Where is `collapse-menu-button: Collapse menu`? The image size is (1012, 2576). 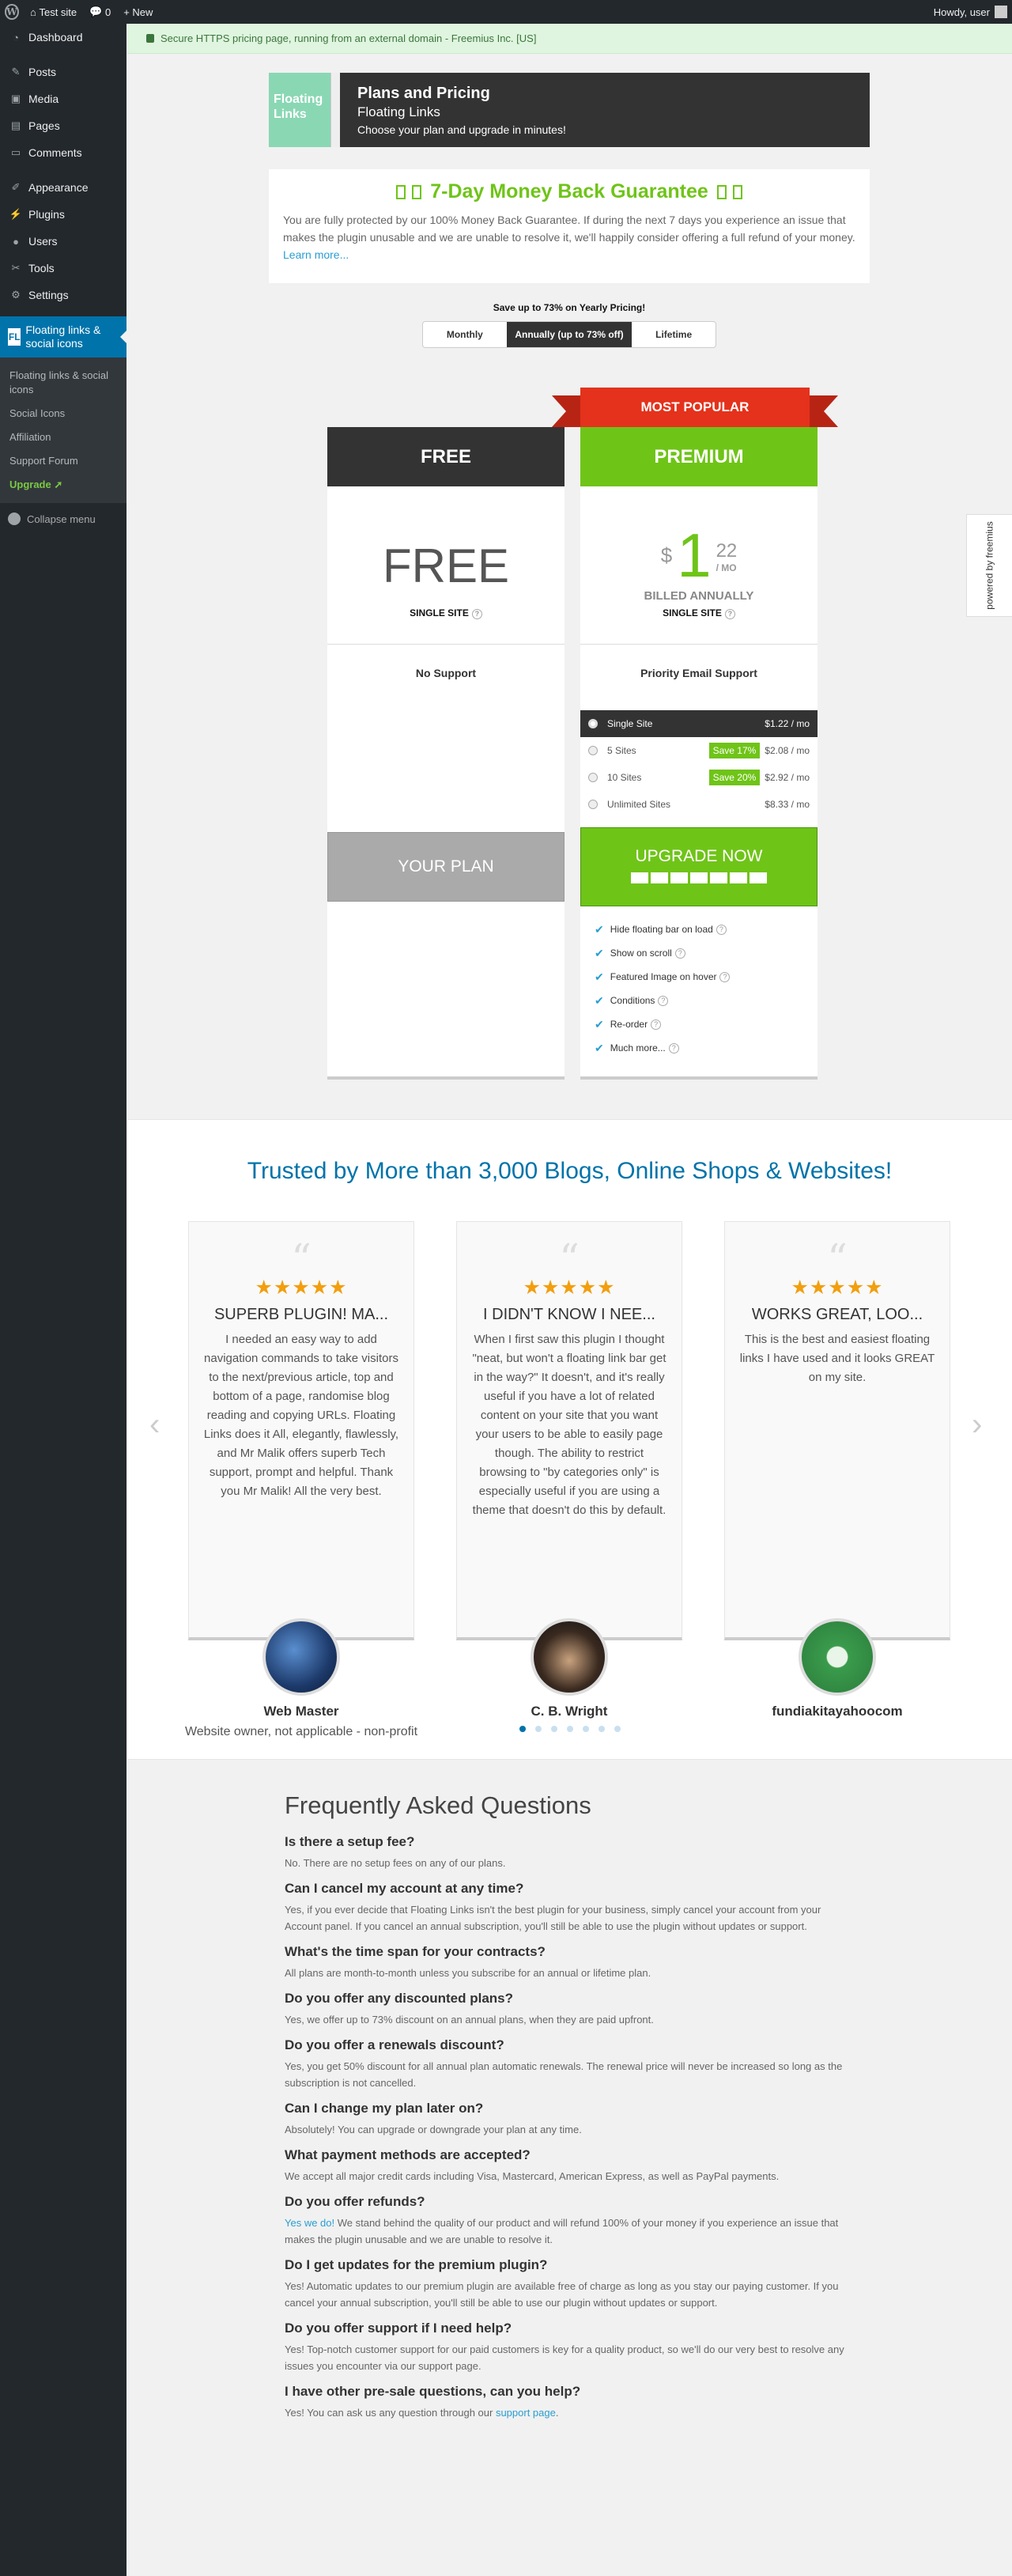 collapse-menu-button: Collapse menu is located at coordinates (63, 519).